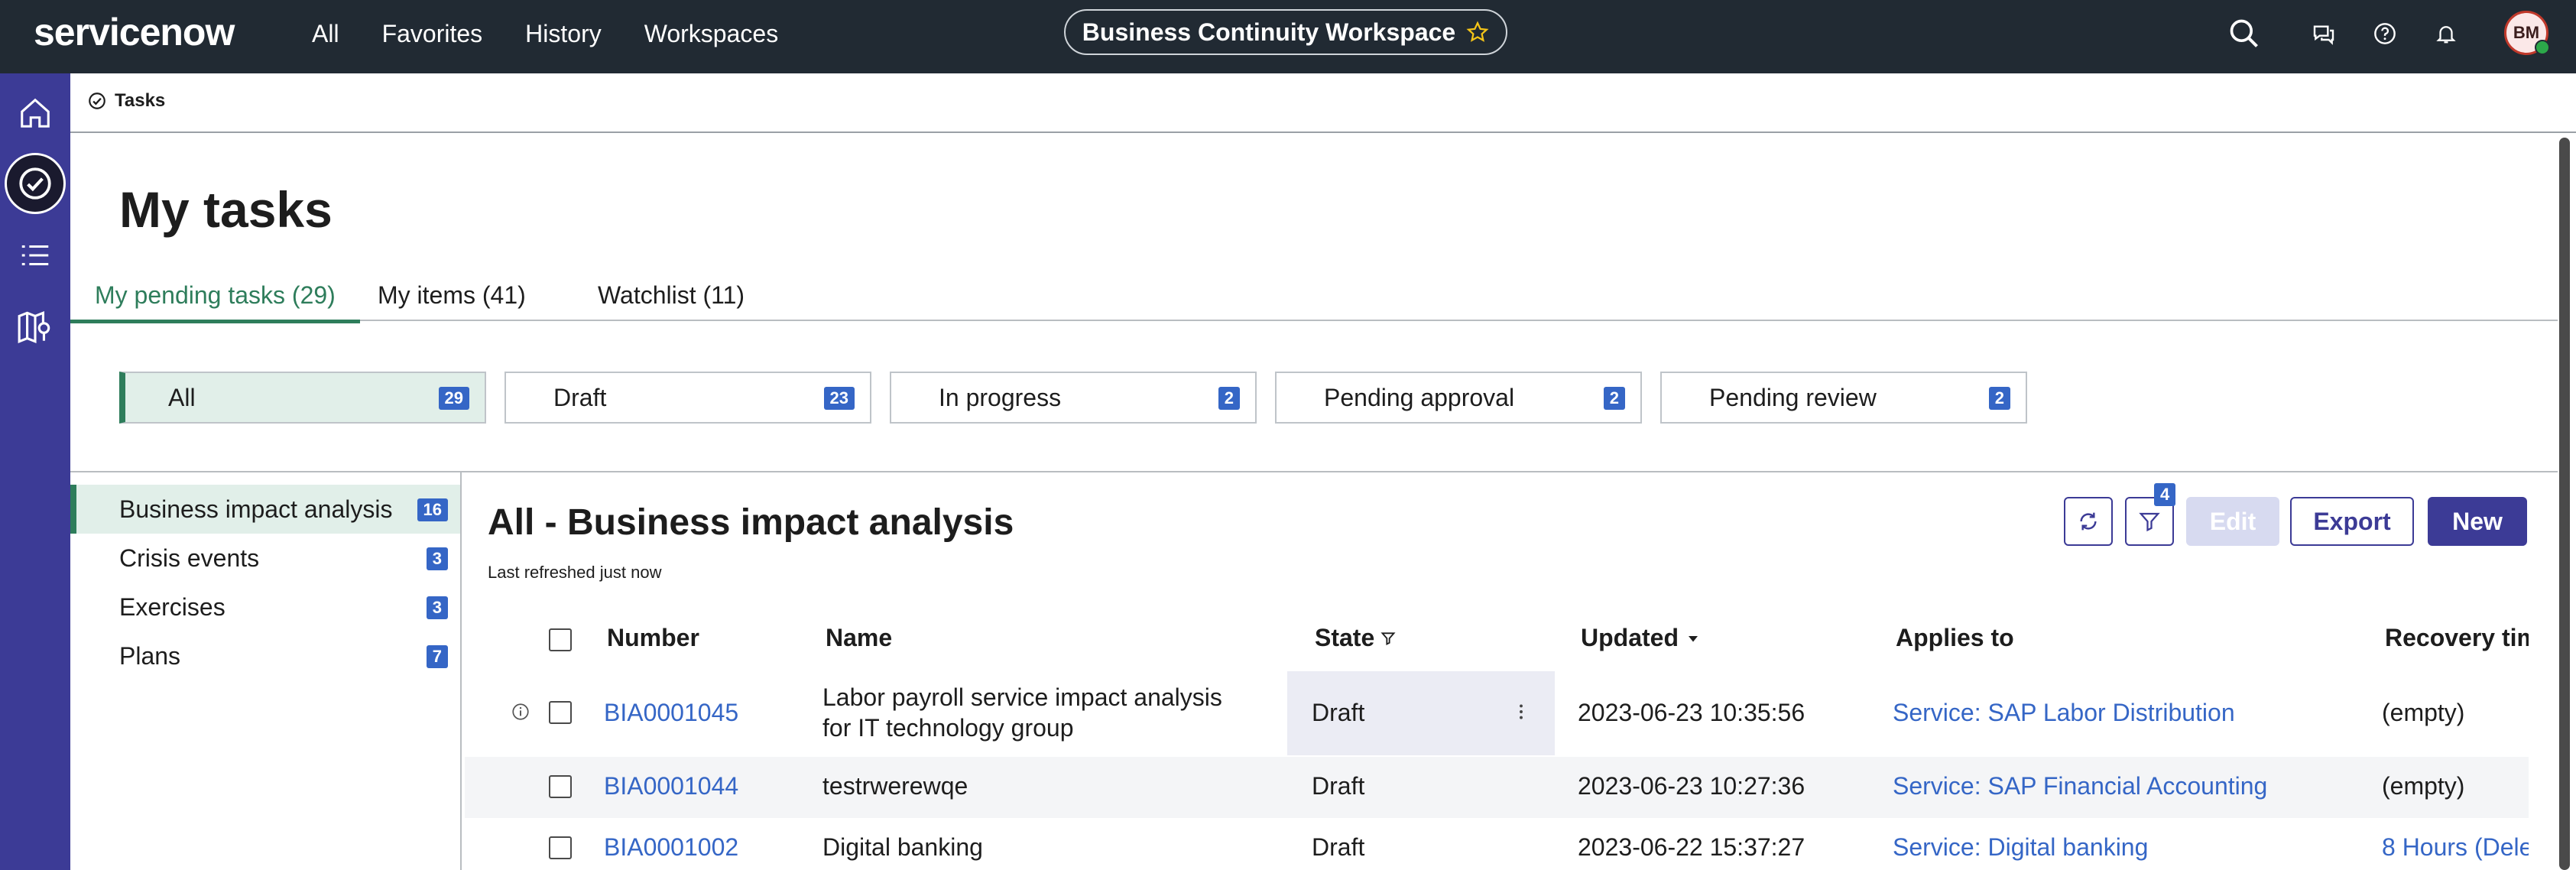  Describe the element at coordinates (2020, 847) in the screenshot. I see `record-applies-to-link: Service: Digital banking` at that location.